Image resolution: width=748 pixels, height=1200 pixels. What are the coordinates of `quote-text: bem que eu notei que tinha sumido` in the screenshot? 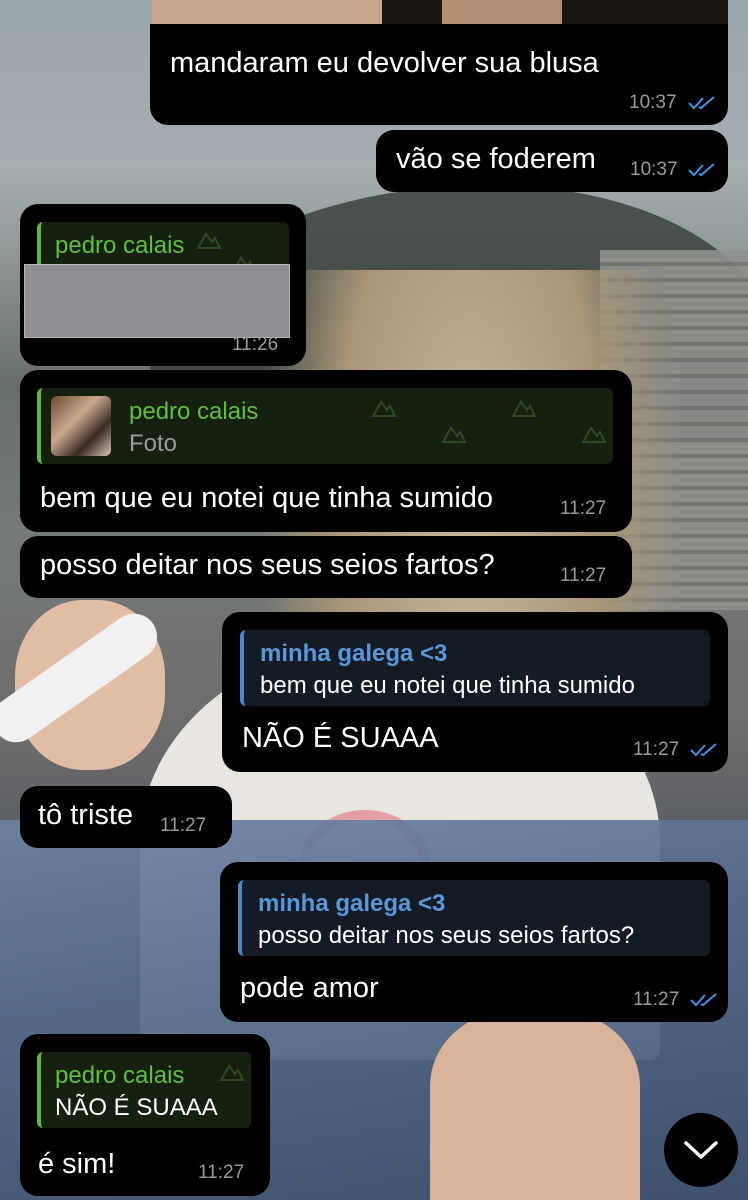 It's located at (447, 685).